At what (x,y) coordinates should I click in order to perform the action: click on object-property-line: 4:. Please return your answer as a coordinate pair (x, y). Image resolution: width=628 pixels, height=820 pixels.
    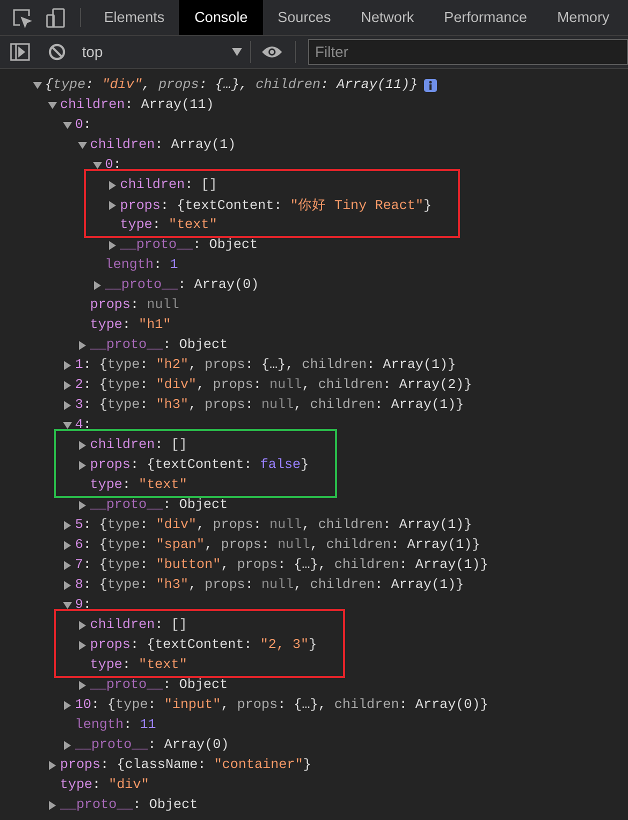
    Looking at the image, I should click on (83, 425).